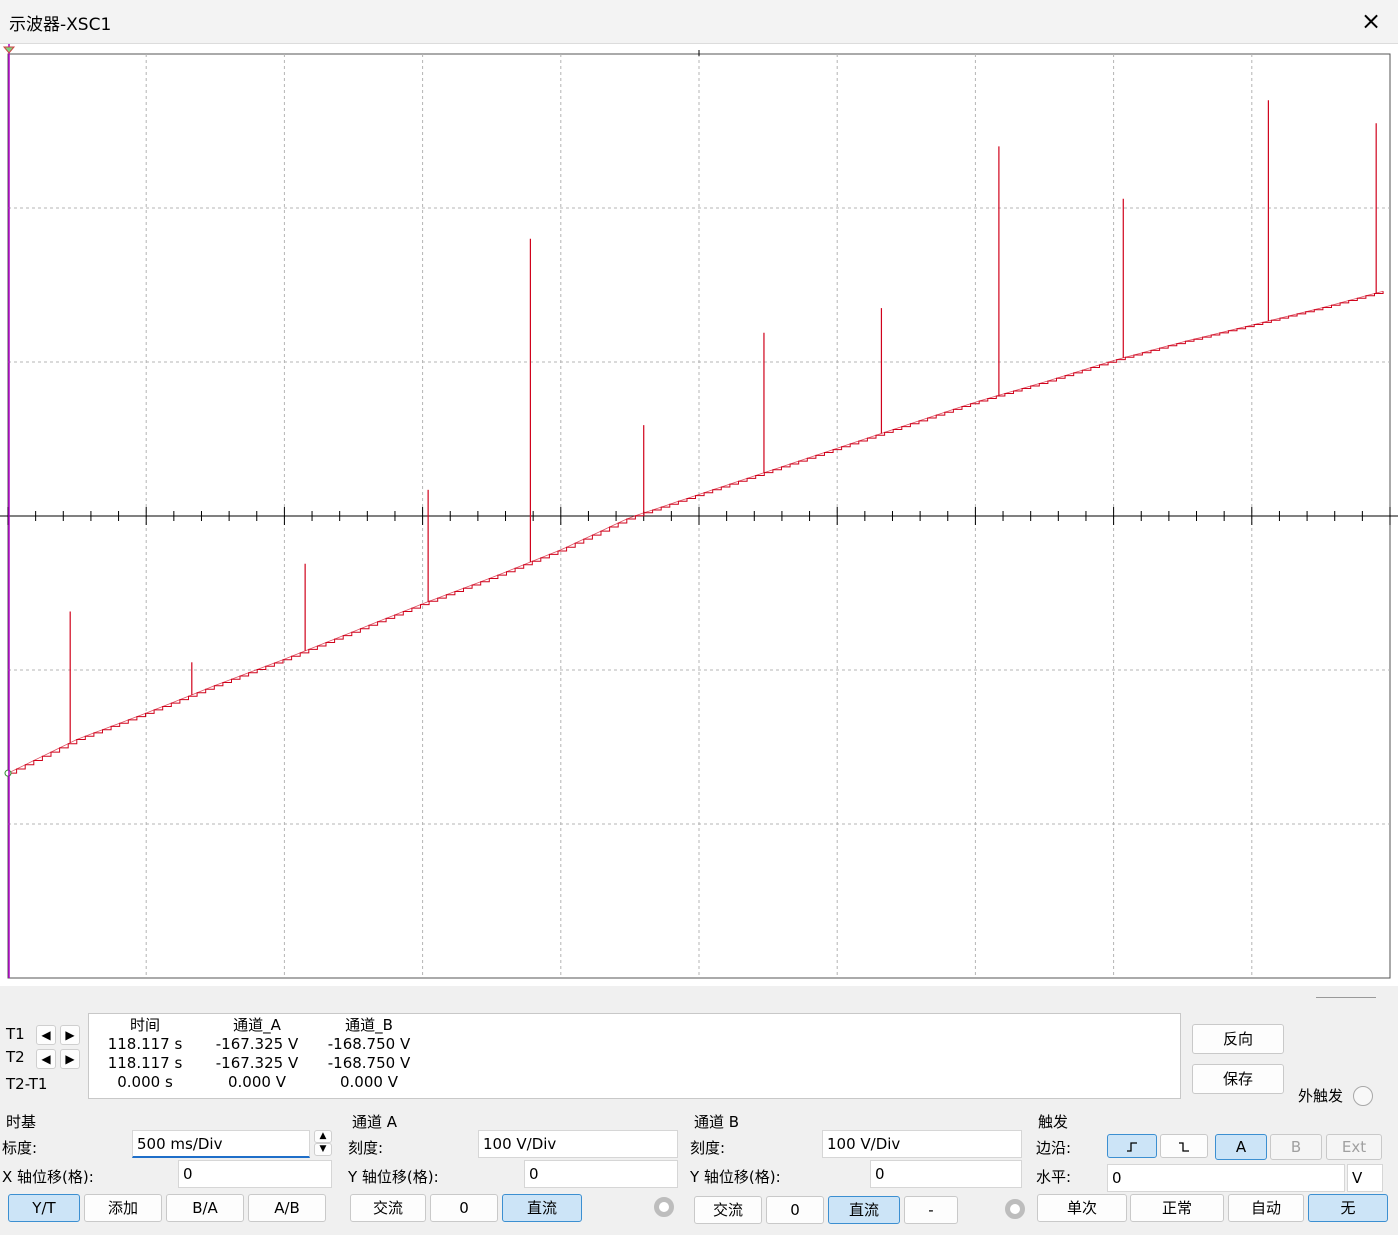 This screenshot has width=1398, height=1235. What do you see at coordinates (717, 1122) in the screenshot?
I see `channel-b-title: 通道 B` at bounding box center [717, 1122].